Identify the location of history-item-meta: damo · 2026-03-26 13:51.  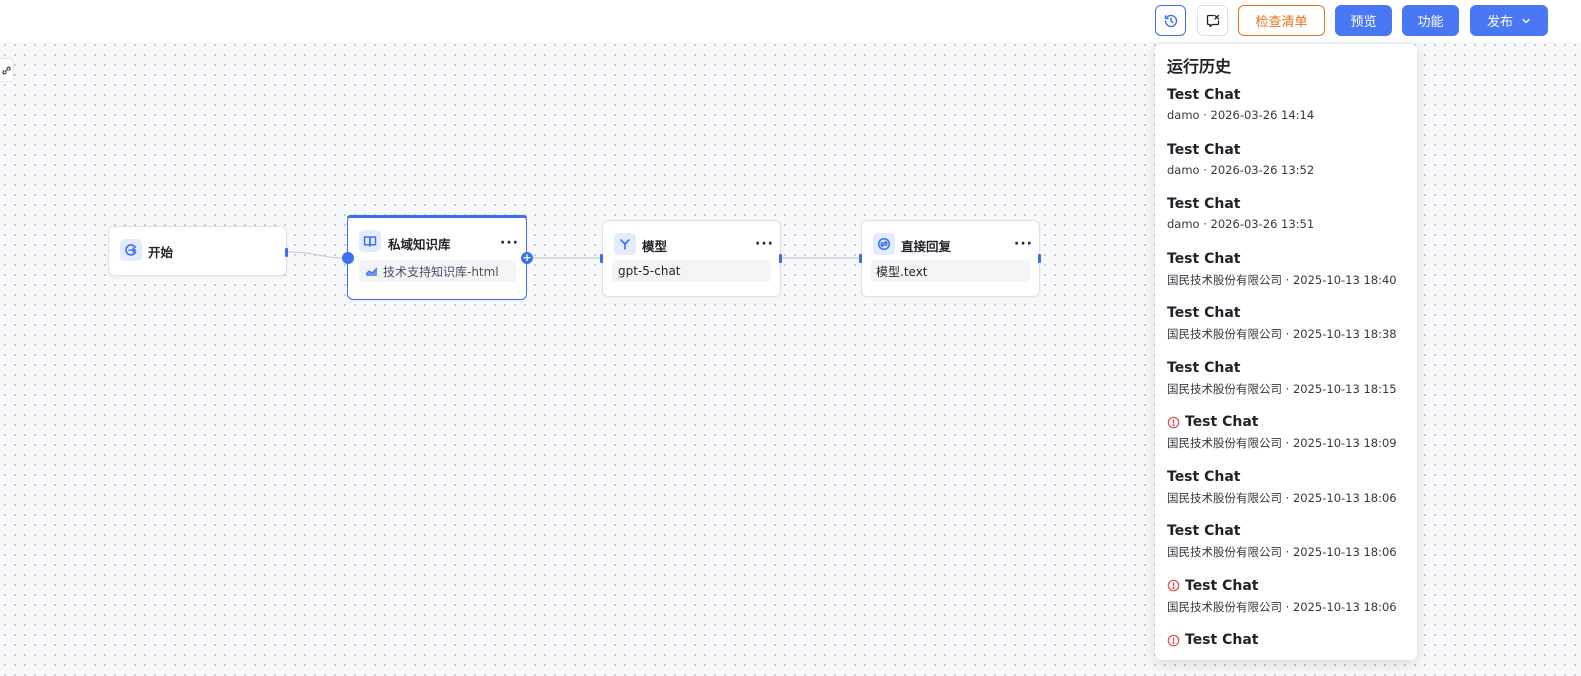
(1241, 224).